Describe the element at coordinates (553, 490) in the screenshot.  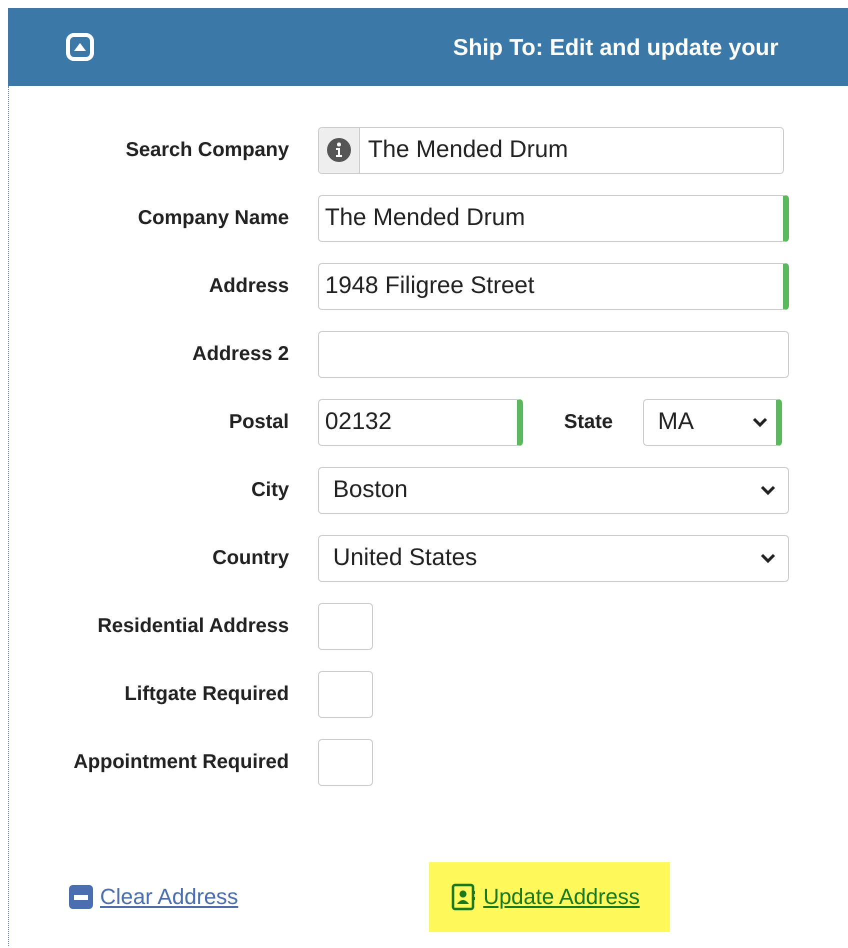
I see `dropdown: Boston` at that location.